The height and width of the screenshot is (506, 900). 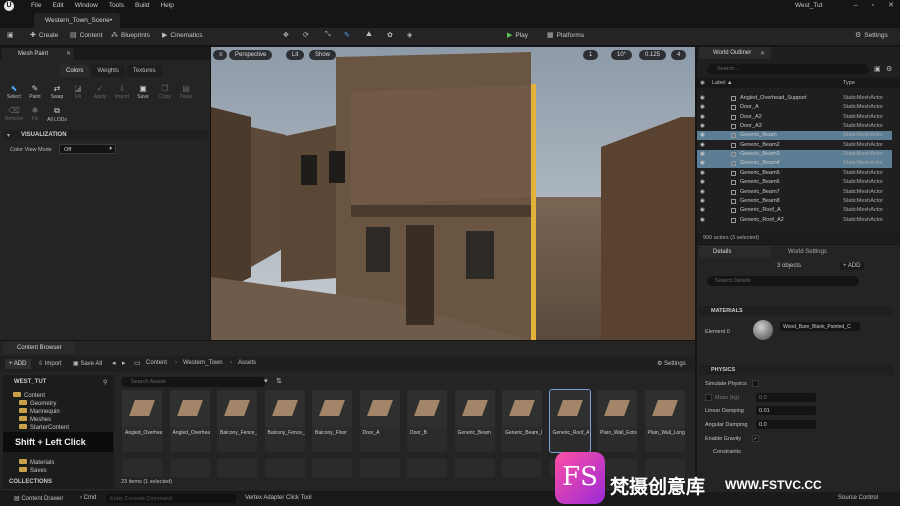 I want to click on tool-import: ⇩ Import, so click(x=122, y=92).